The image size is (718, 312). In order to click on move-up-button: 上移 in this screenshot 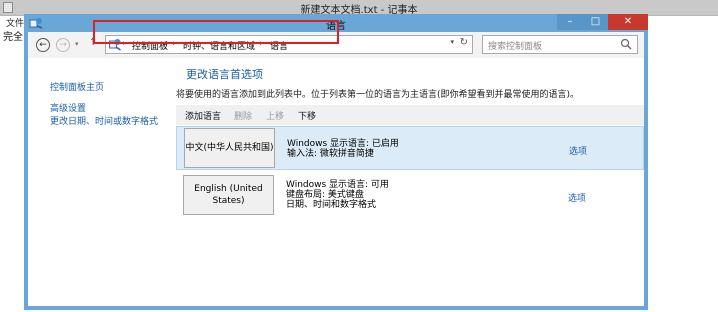, I will do `click(275, 115)`.